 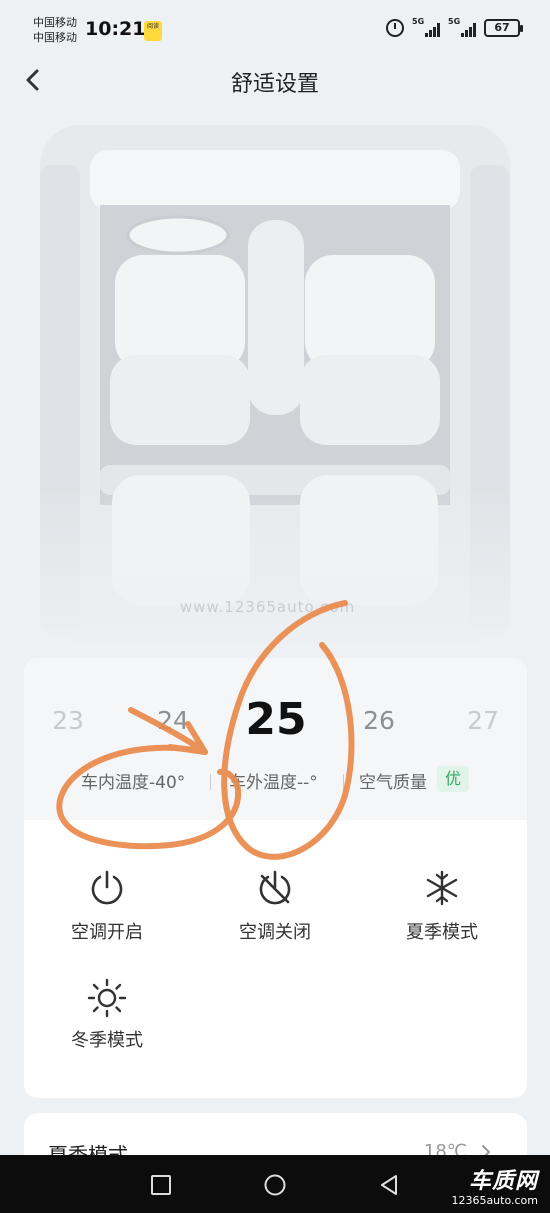 What do you see at coordinates (68, 720) in the screenshot?
I see `temp-option: 23` at bounding box center [68, 720].